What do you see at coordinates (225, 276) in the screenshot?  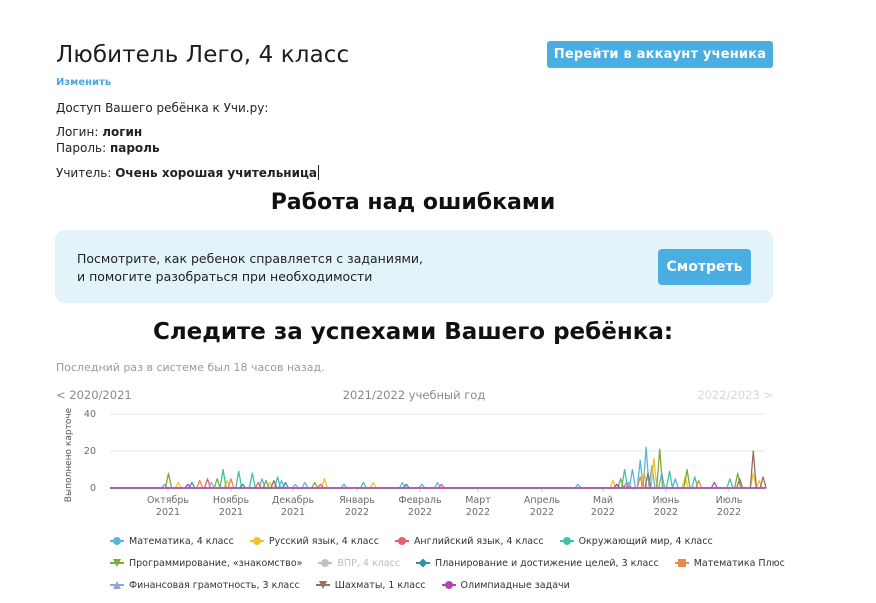 I see `banner-line-2: и помогите разобраться при необходимости` at bounding box center [225, 276].